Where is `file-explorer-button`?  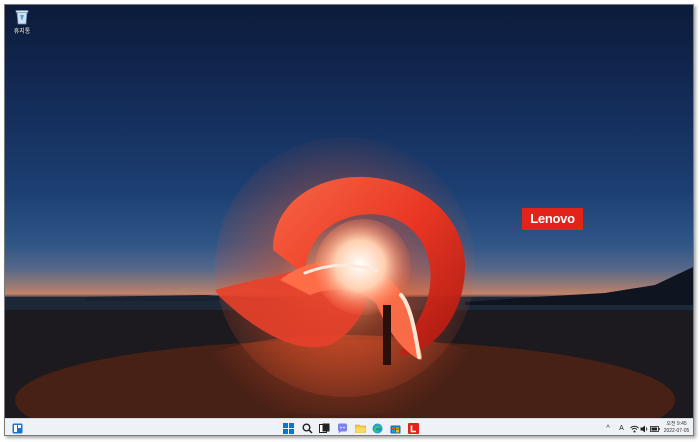 file-explorer-button is located at coordinates (360, 428).